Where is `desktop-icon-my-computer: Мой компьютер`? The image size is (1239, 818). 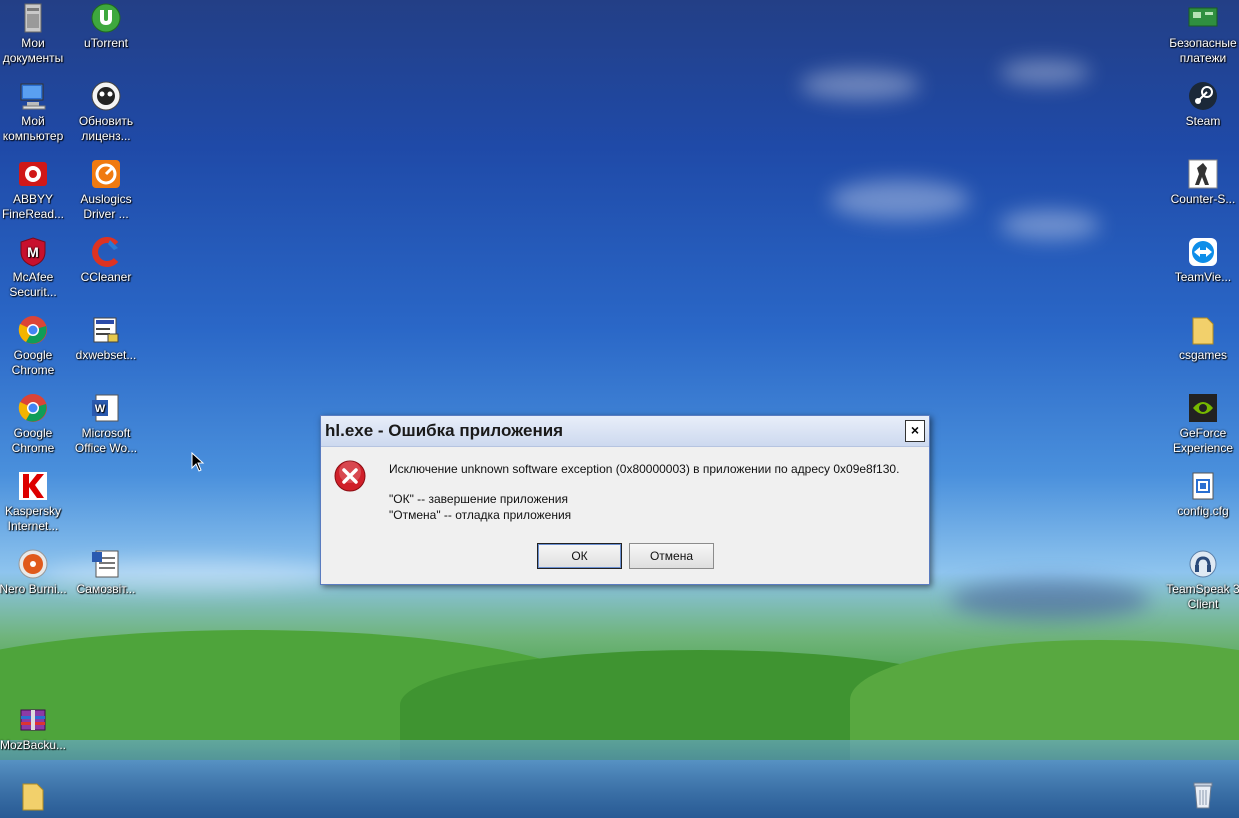
desktop-icon-my-computer: Мой компьютер is located at coordinates (35, 112).